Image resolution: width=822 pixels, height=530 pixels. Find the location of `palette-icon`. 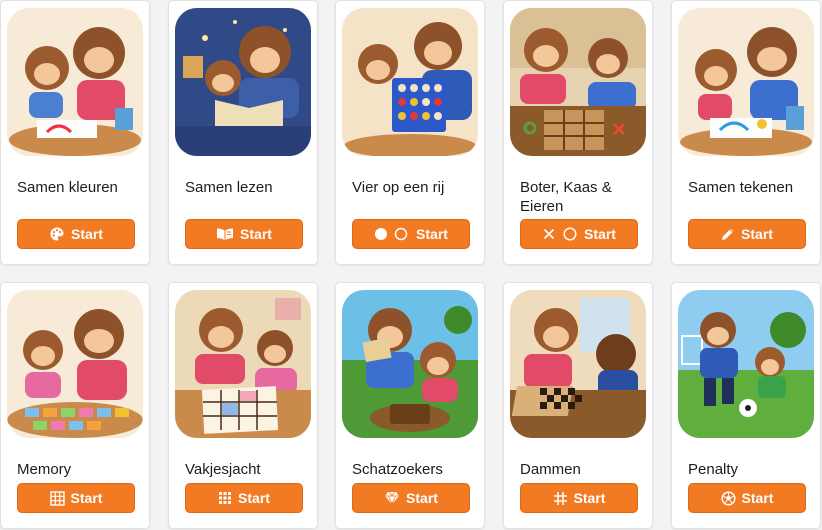

palette-icon is located at coordinates (57, 234).